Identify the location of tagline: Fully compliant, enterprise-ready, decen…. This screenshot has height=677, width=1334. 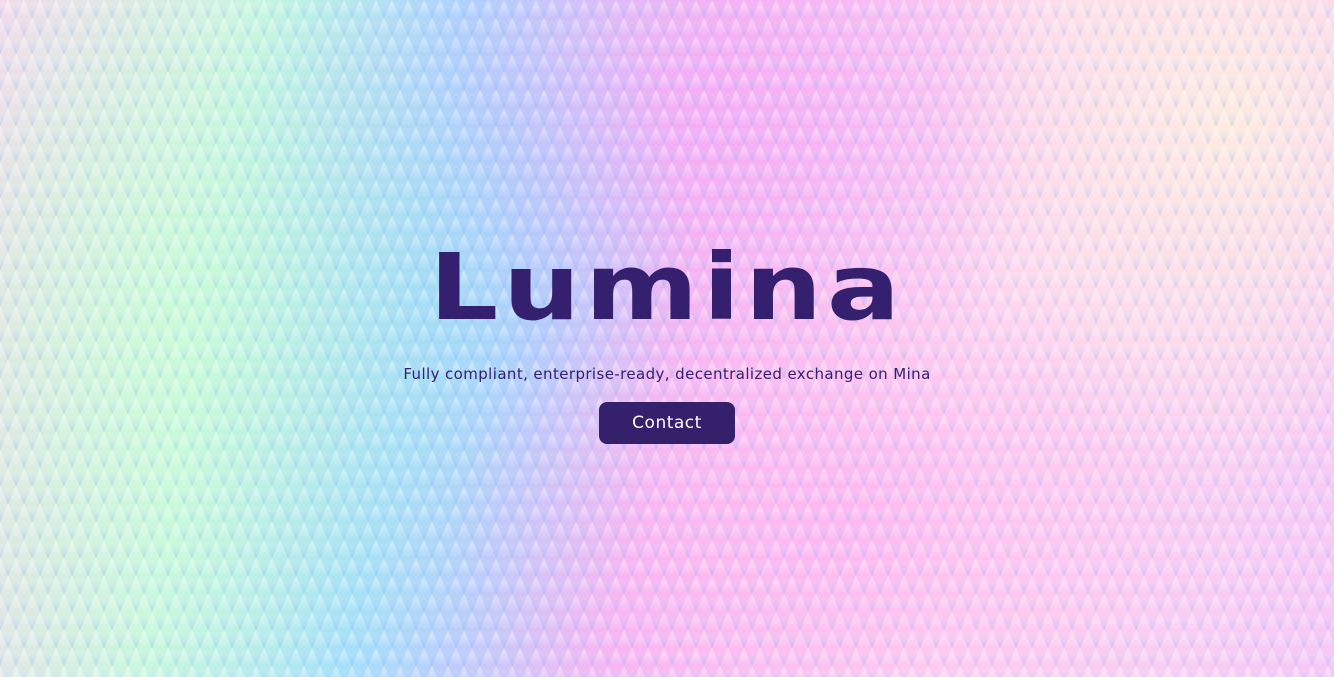
(667, 374).